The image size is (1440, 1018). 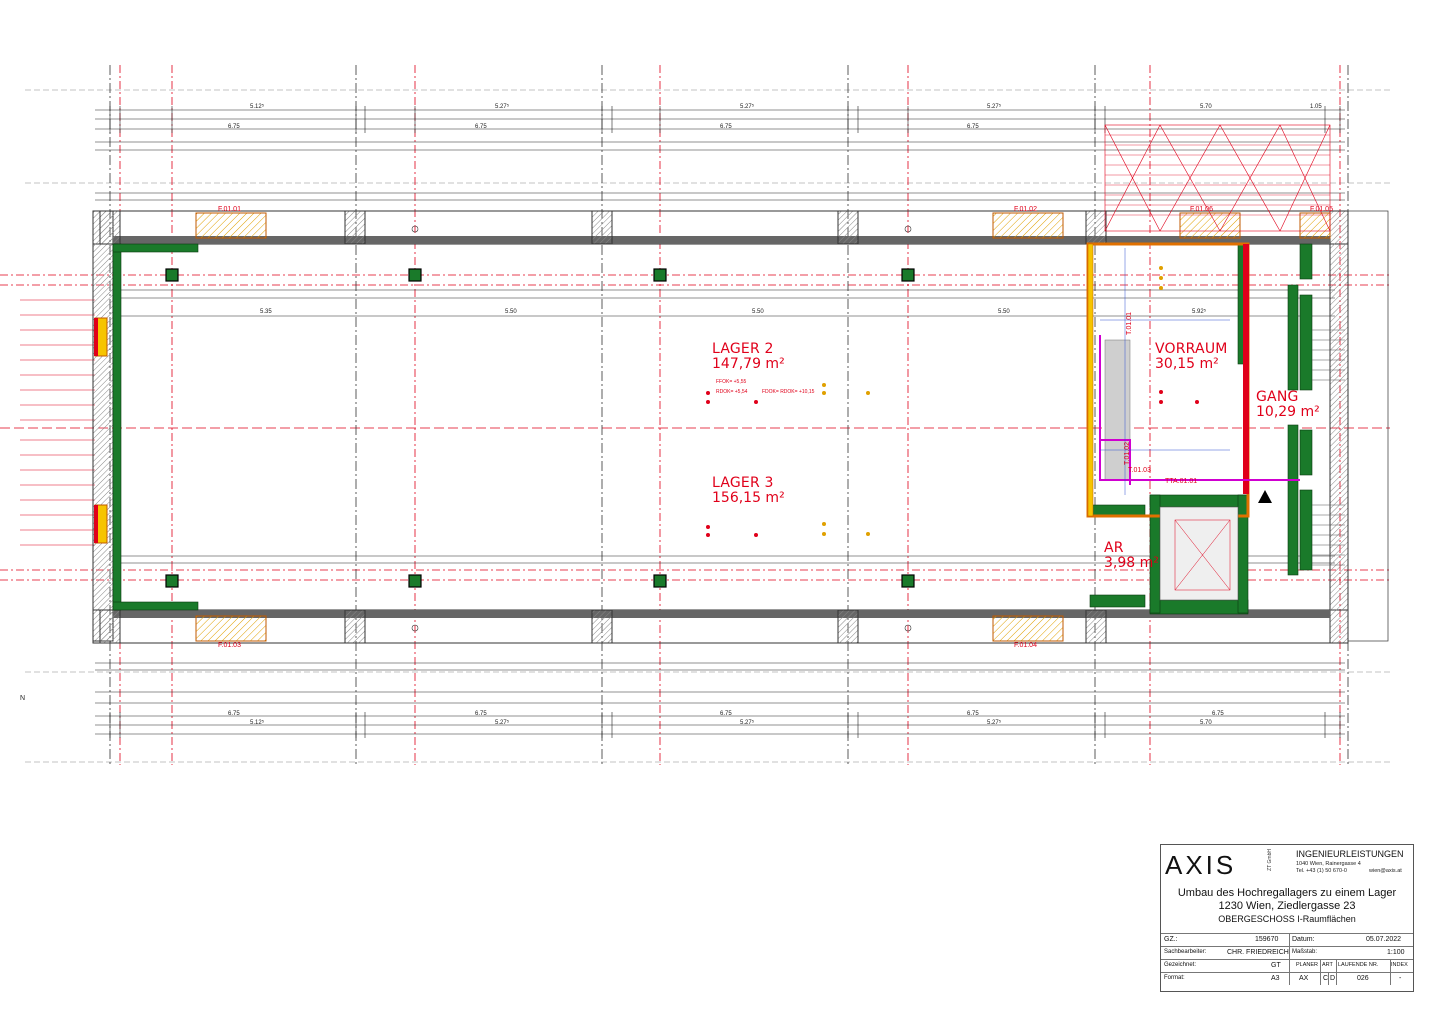 I want to click on row-gz: GZ.: 159670 Datum: 05.07.2022, so click(x=1287, y=939).